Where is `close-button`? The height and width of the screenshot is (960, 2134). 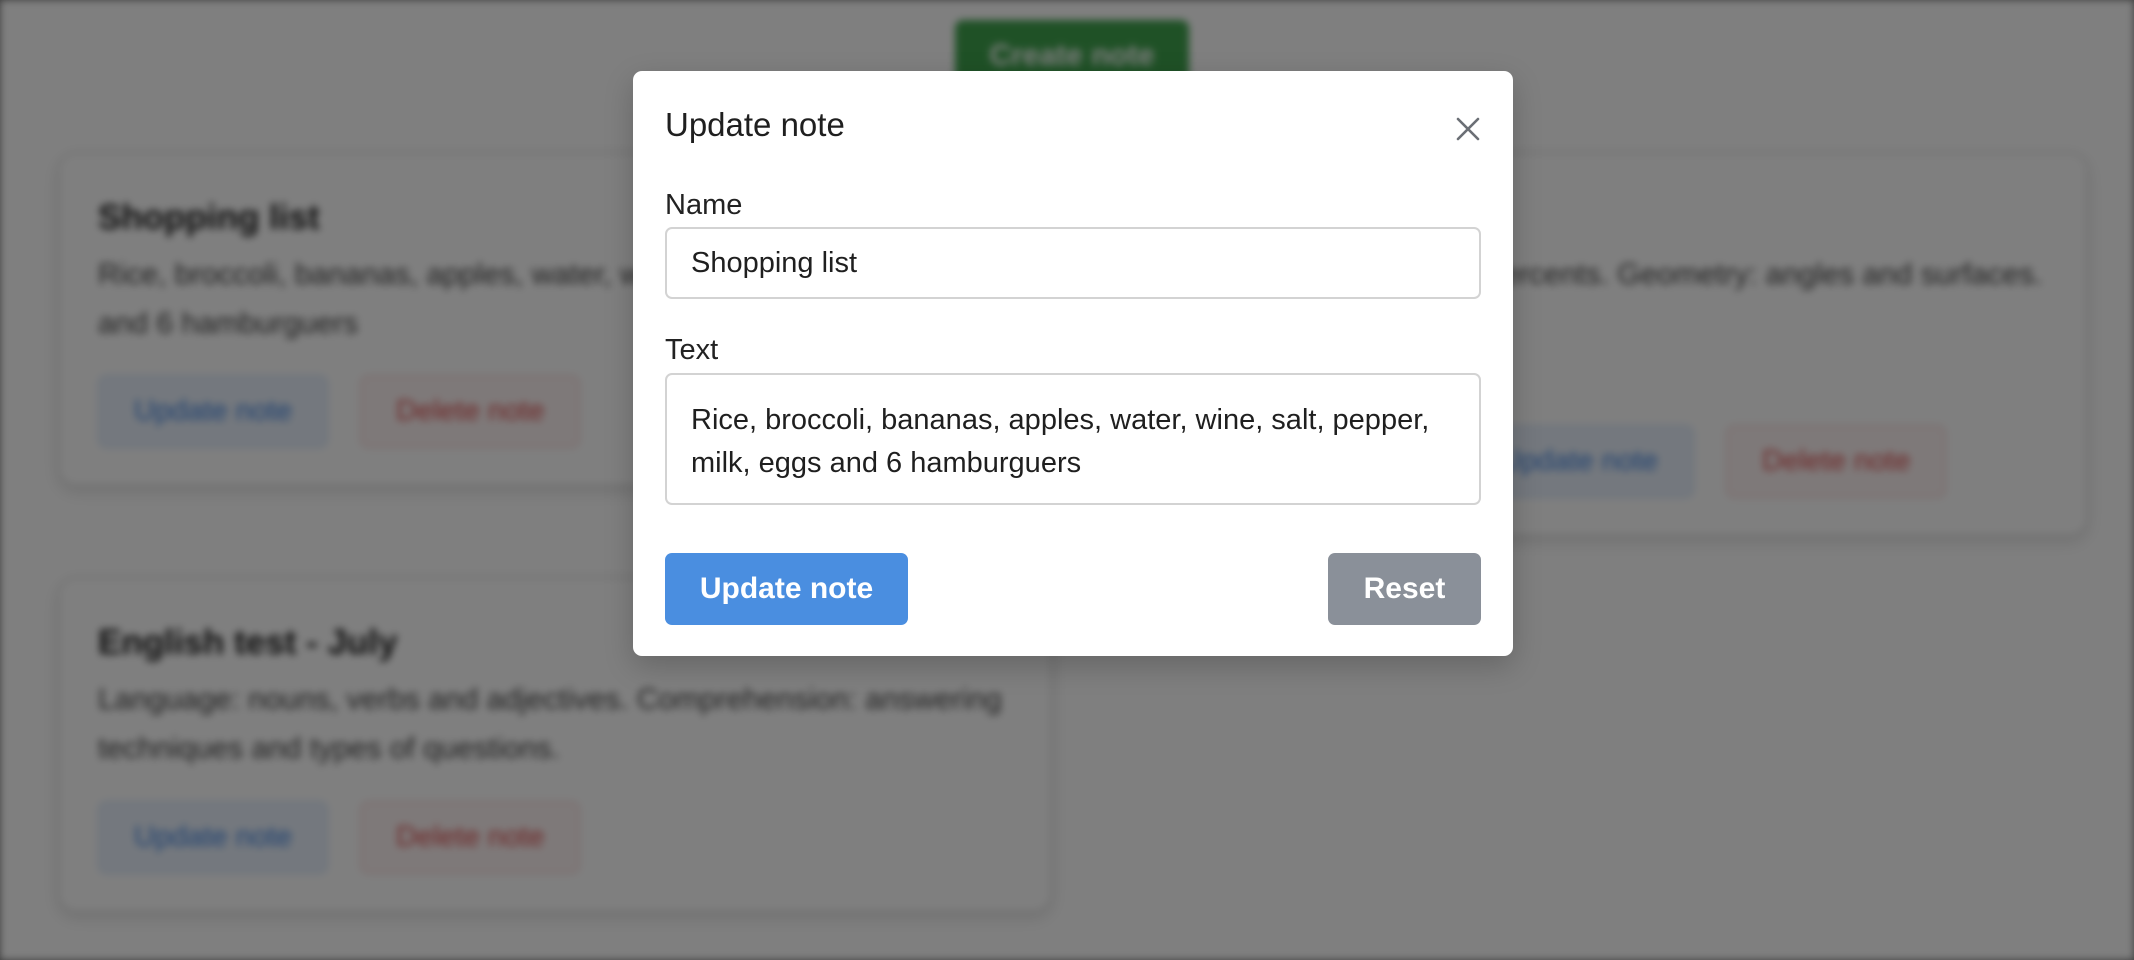 close-button is located at coordinates (1468, 129).